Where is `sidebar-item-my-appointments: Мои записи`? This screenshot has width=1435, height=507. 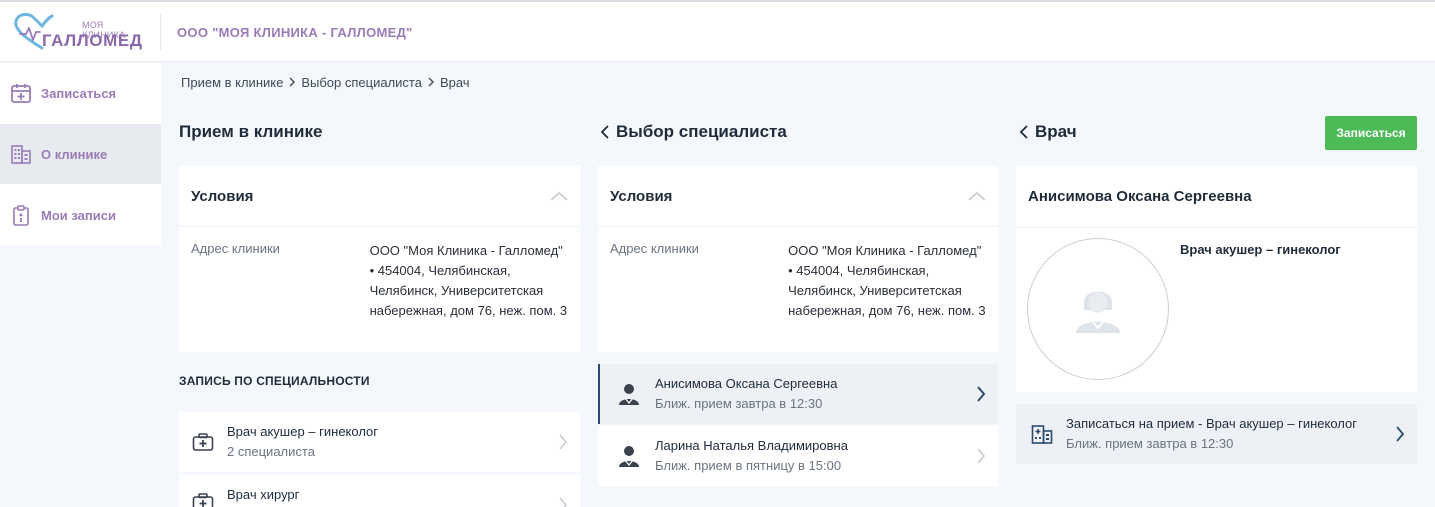 sidebar-item-my-appointments: Мои записи is located at coordinates (80, 215).